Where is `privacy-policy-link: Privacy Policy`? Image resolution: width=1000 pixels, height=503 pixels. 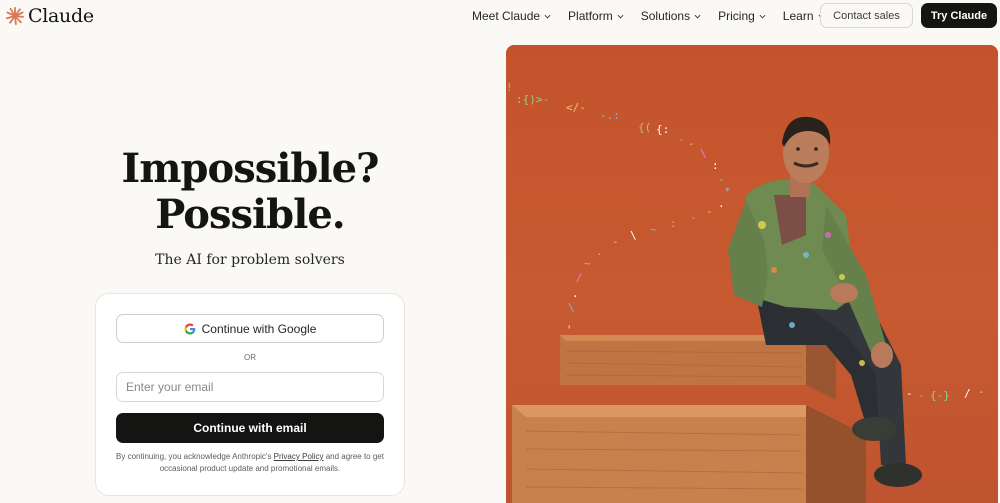 privacy-policy-link: Privacy Policy is located at coordinates (299, 456).